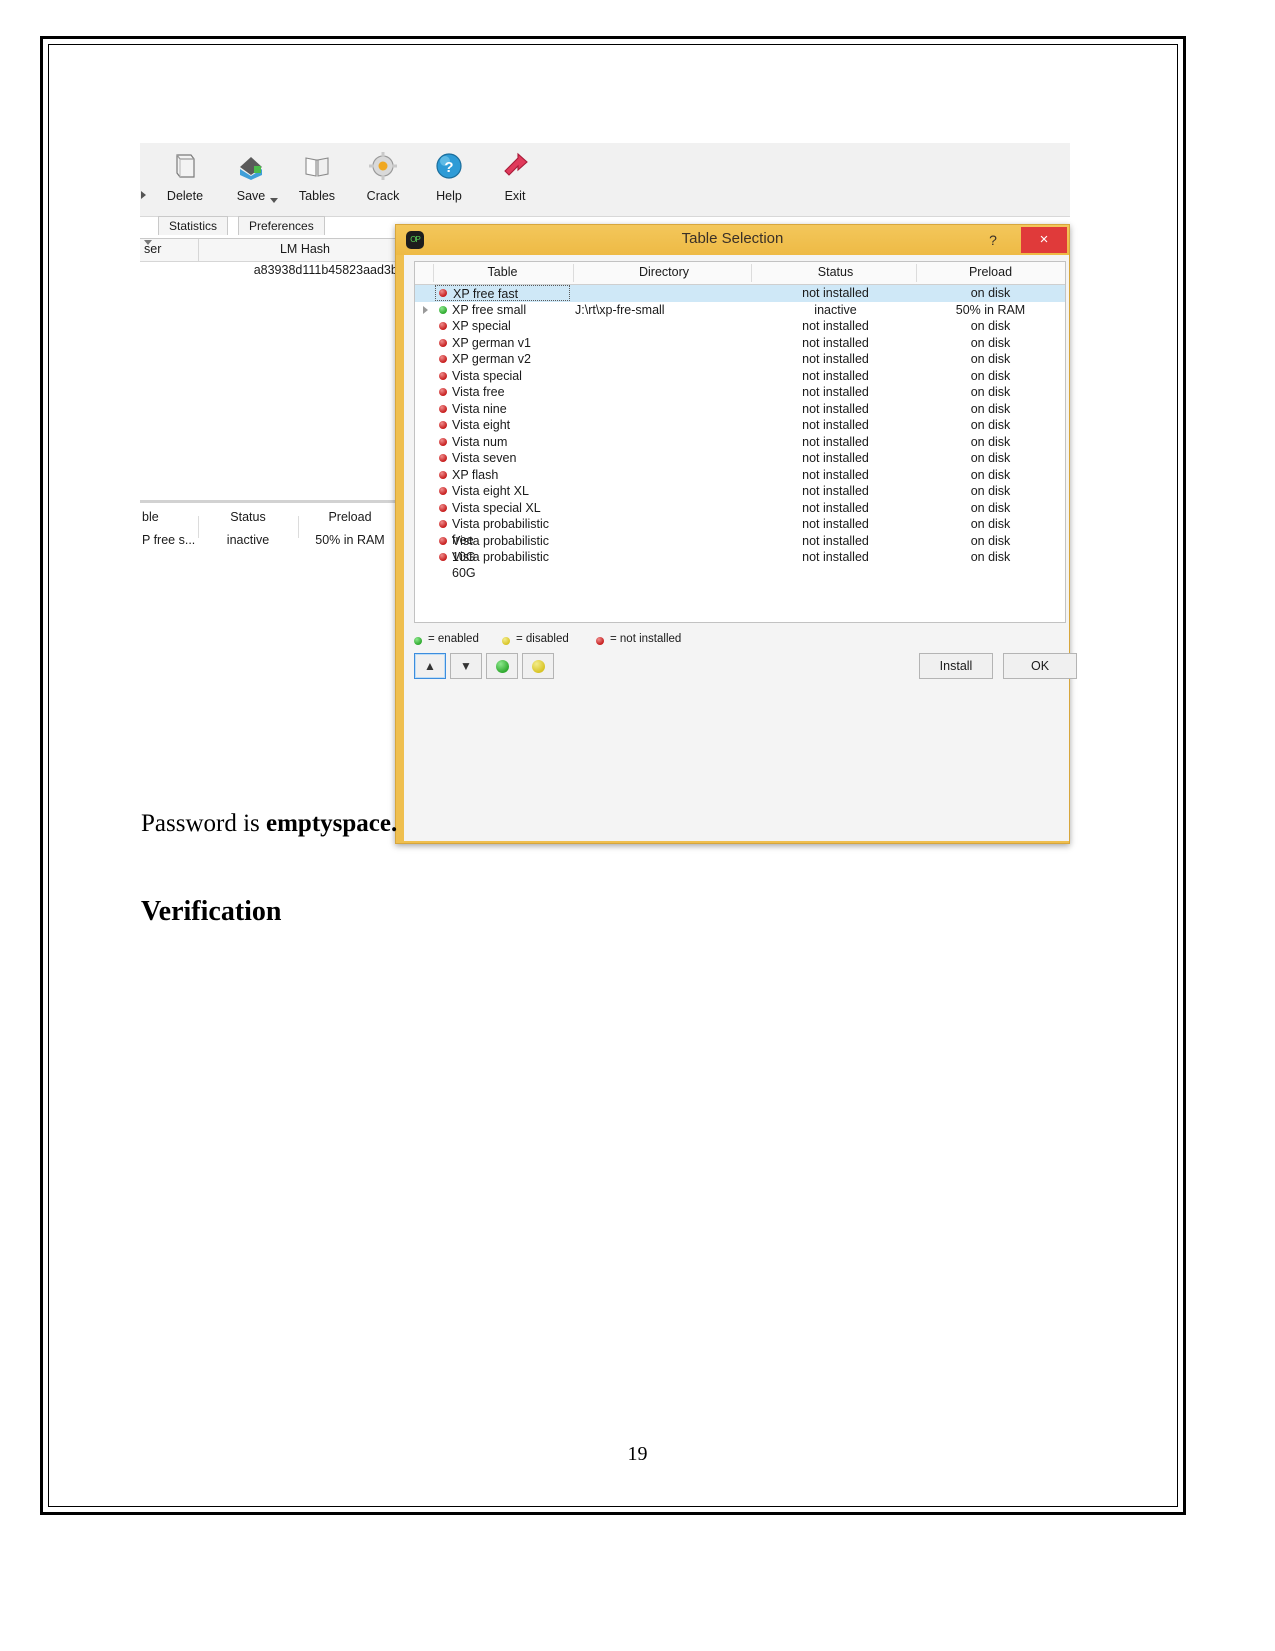 The width and height of the screenshot is (1275, 1651). Describe the element at coordinates (664, 272) in the screenshot. I see `column-header-directory: Directory` at that location.